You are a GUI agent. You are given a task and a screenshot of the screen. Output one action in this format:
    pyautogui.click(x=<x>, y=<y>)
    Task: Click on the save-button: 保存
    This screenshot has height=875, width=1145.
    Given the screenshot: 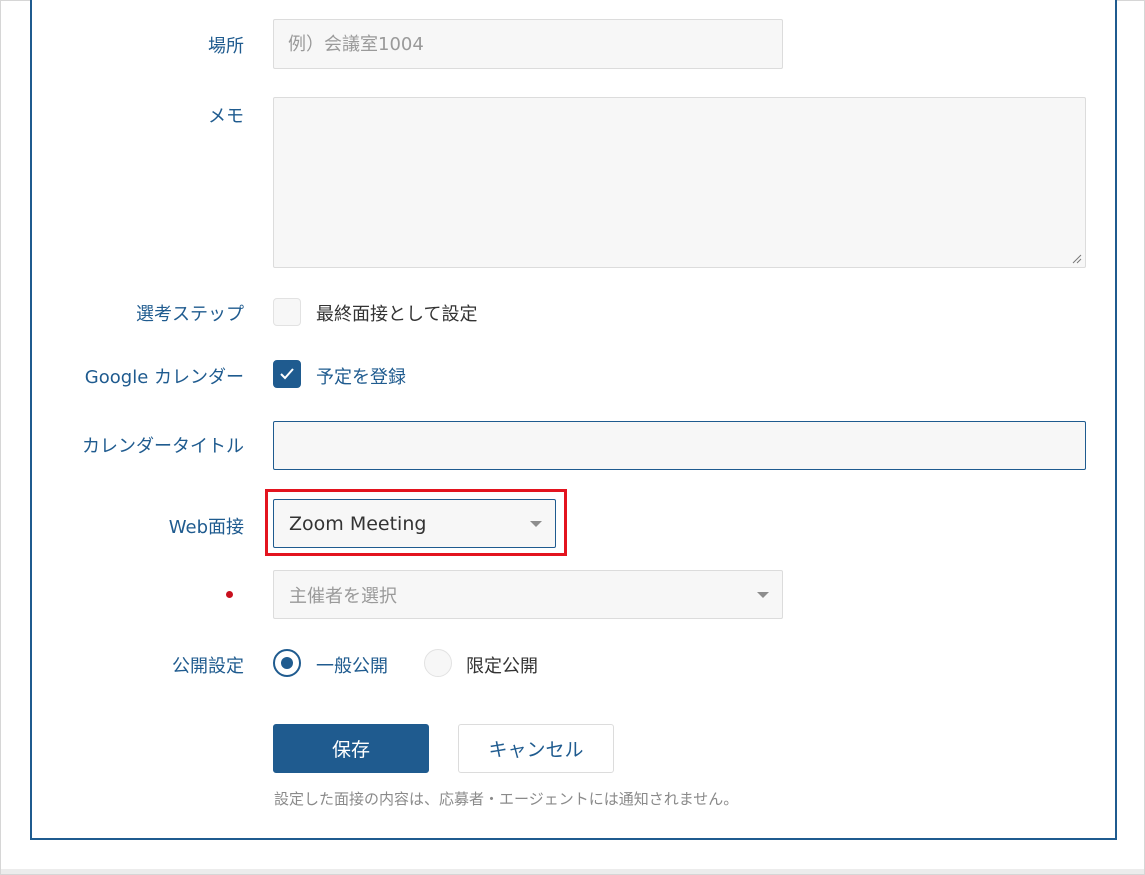 What is the action you would take?
    pyautogui.click(x=351, y=748)
    